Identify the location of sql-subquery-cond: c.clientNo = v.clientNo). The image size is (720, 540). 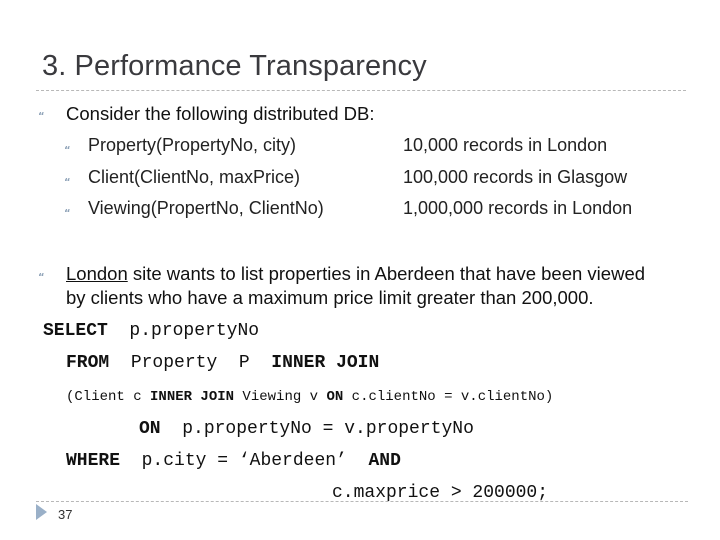
(448, 397).